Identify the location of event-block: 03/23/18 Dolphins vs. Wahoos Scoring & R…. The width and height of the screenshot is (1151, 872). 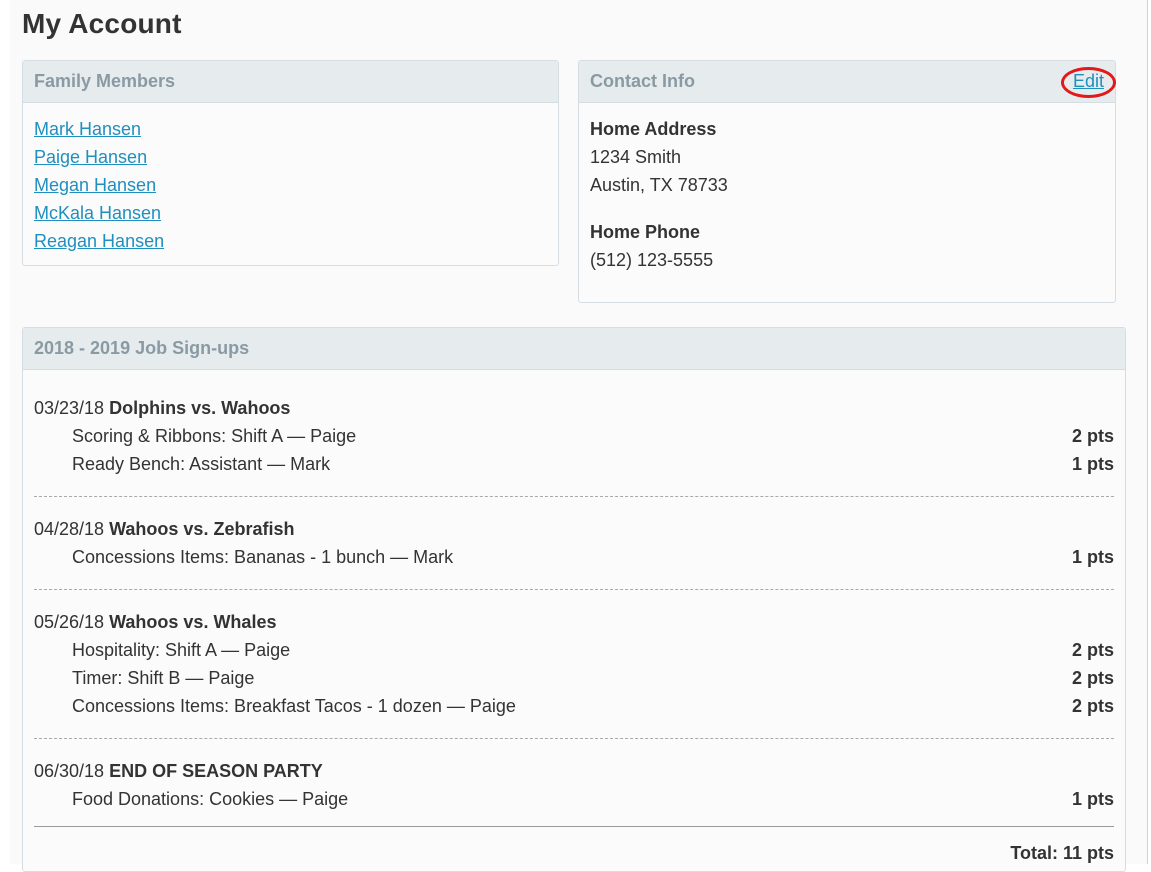
(574, 445).